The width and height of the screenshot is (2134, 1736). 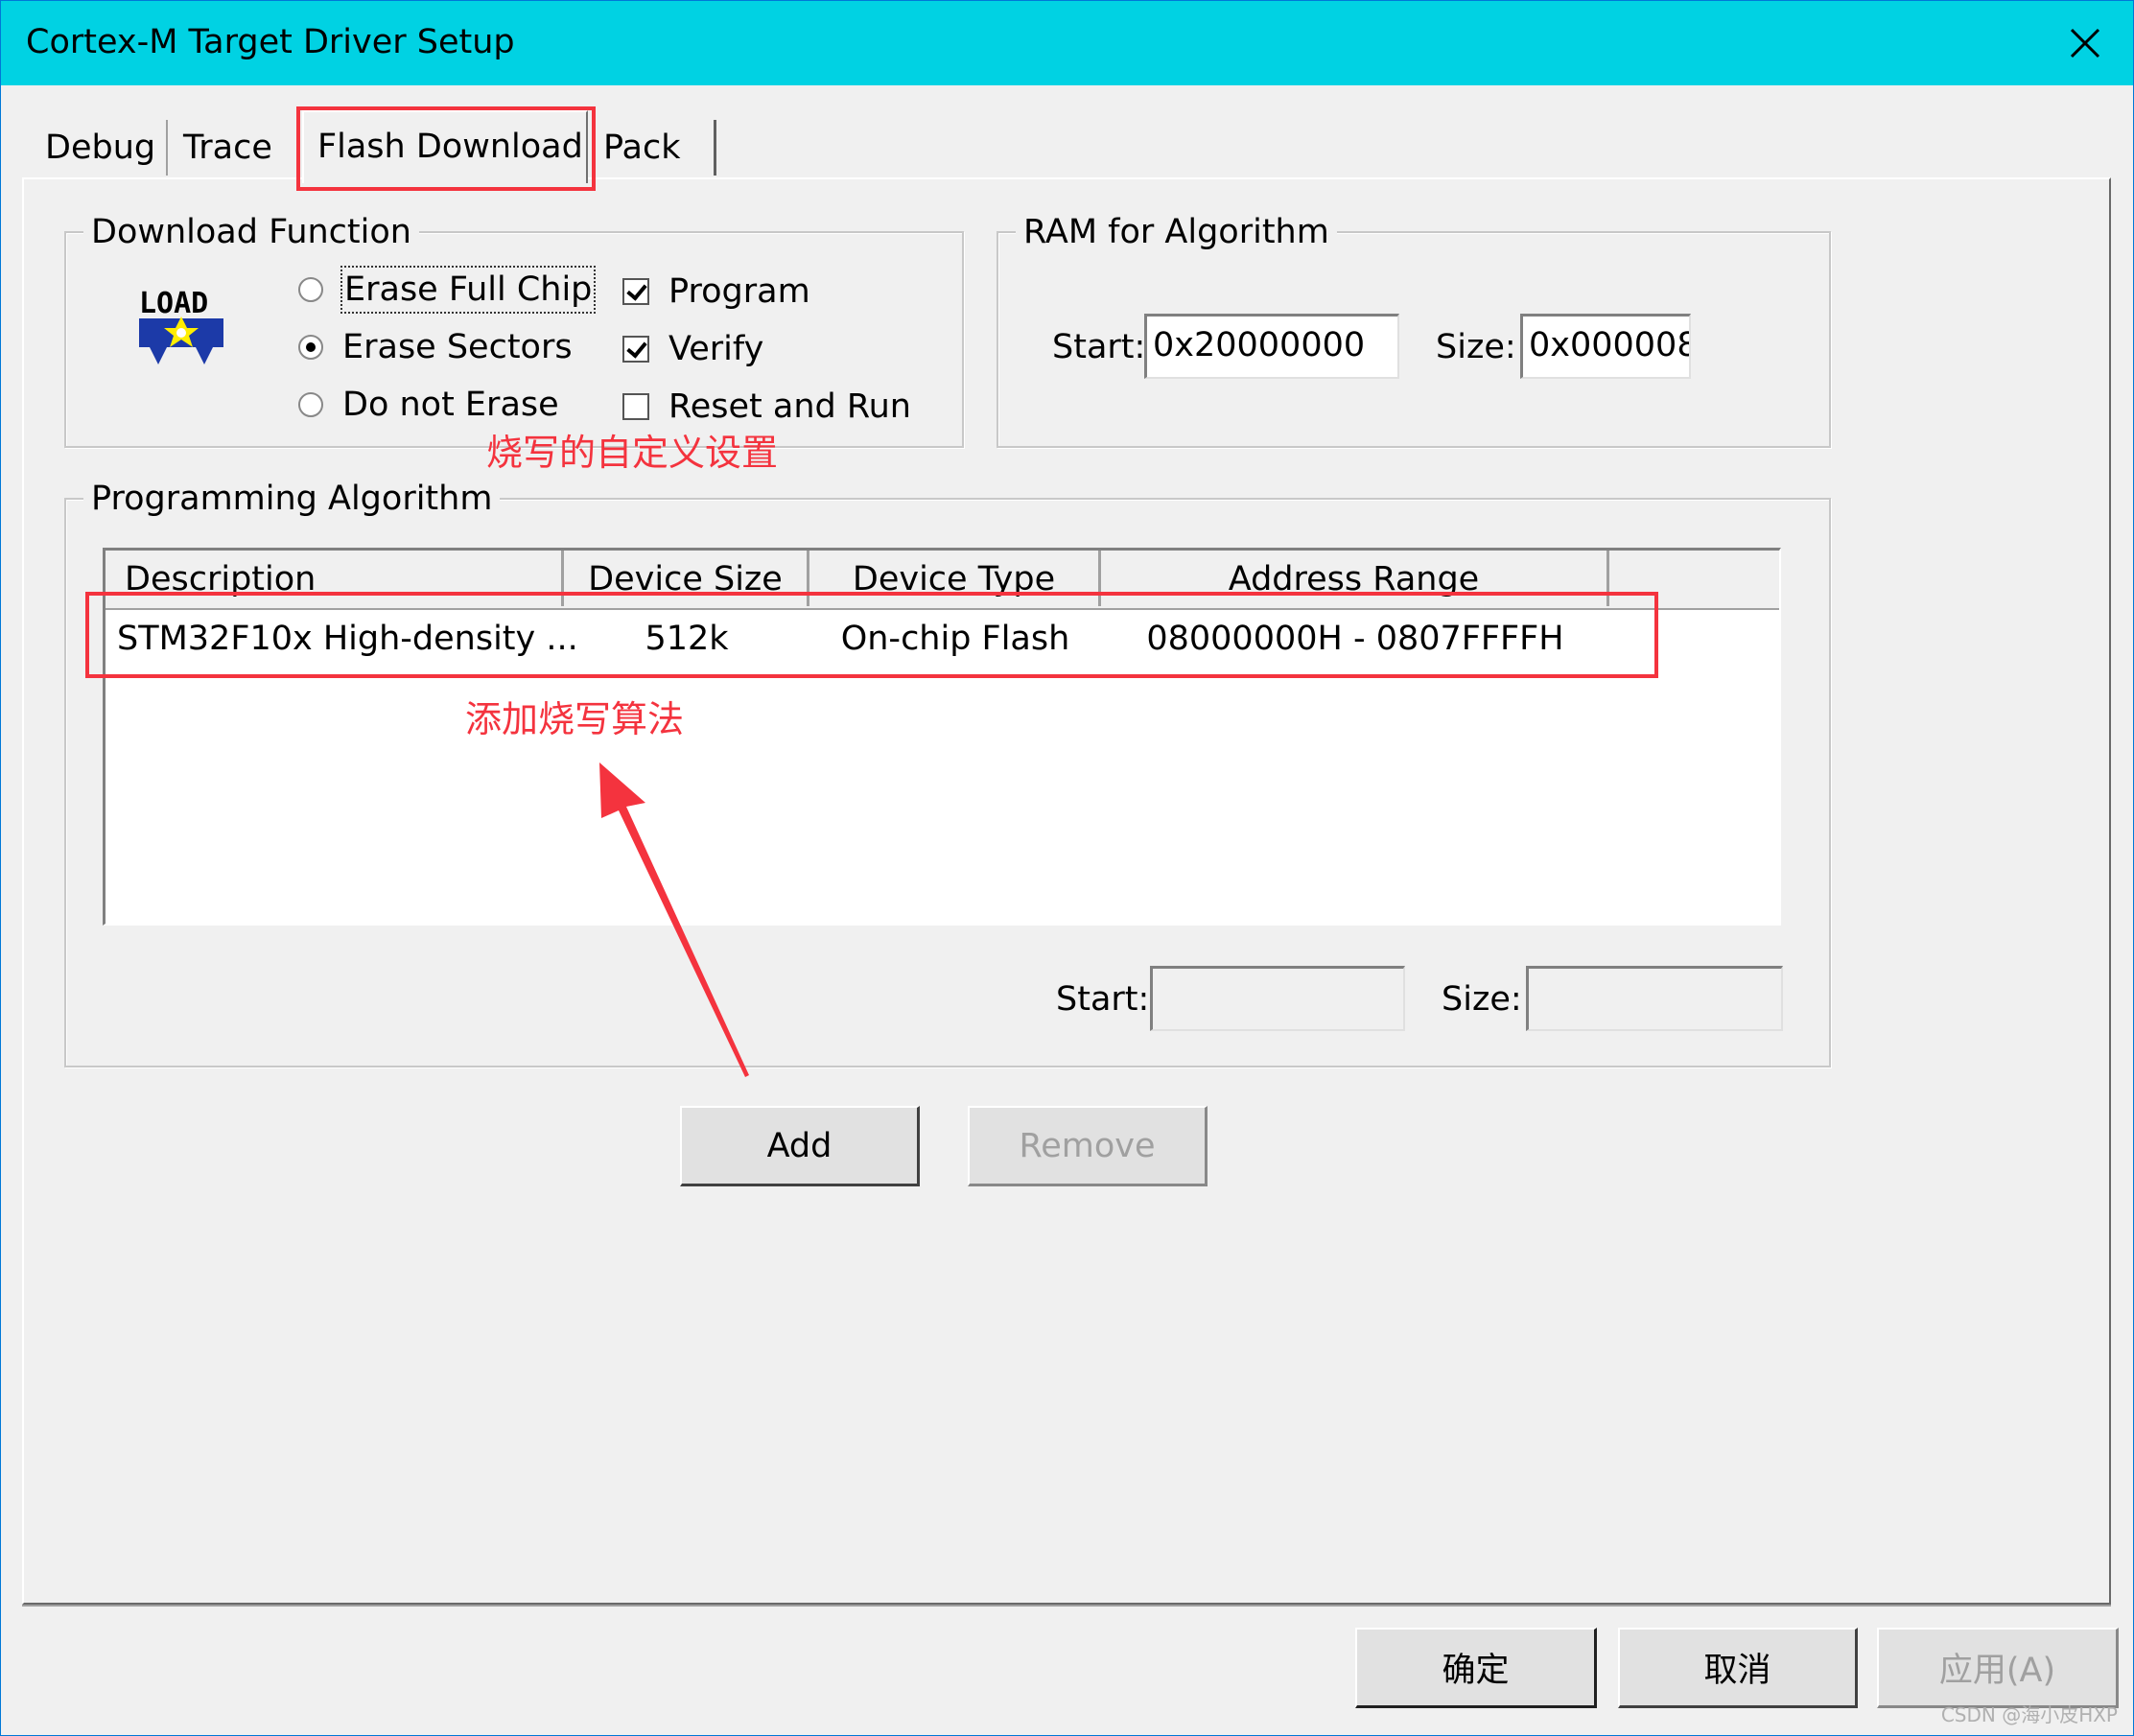 I want to click on program-option: Program, so click(x=716, y=292).